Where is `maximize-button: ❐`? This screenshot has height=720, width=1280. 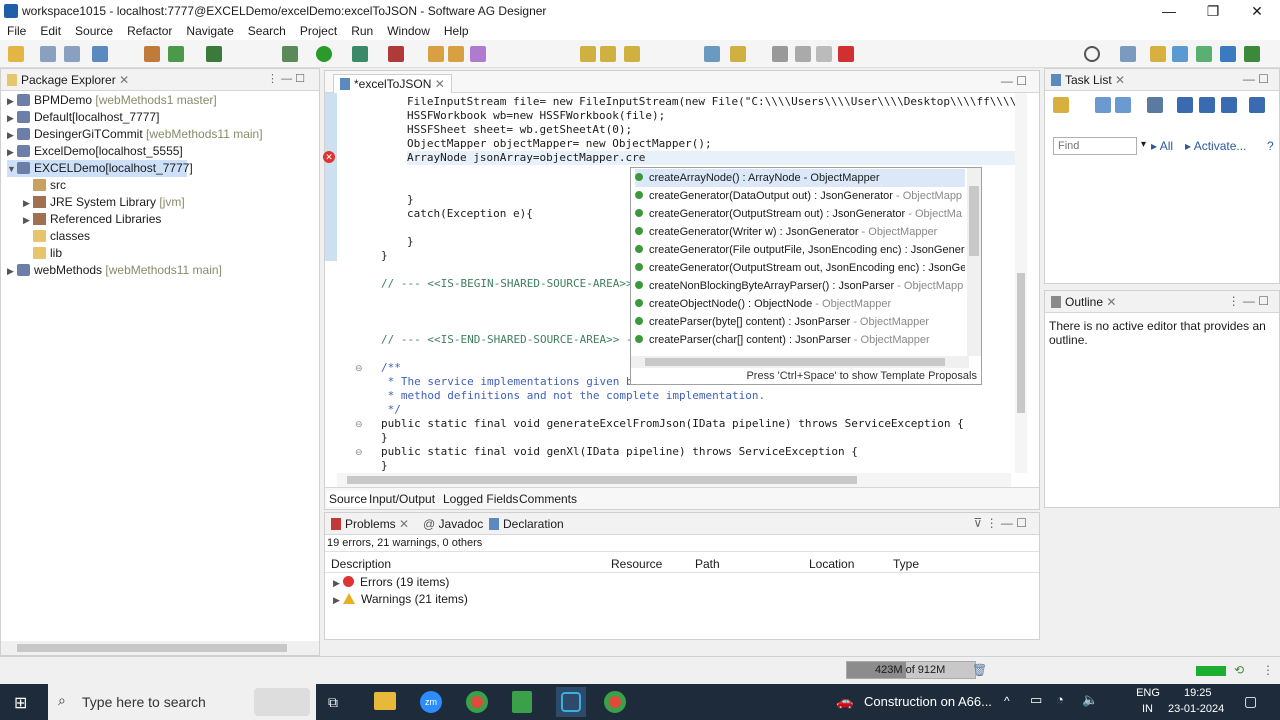 maximize-button: ❐ is located at coordinates (1213, 11).